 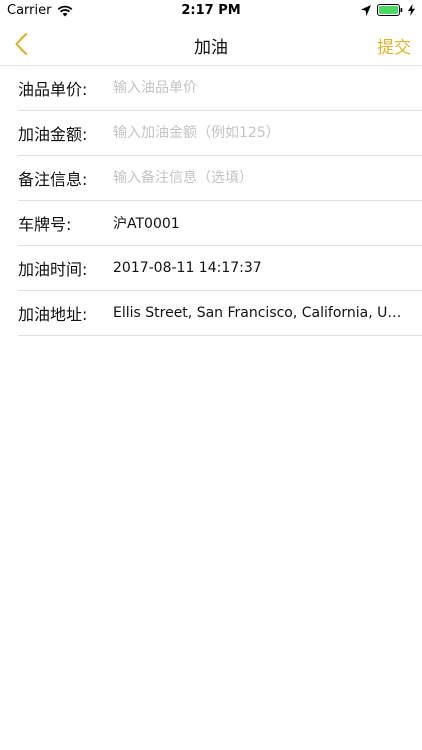 What do you see at coordinates (267, 88) in the screenshot?
I see `unit-price-input` at bounding box center [267, 88].